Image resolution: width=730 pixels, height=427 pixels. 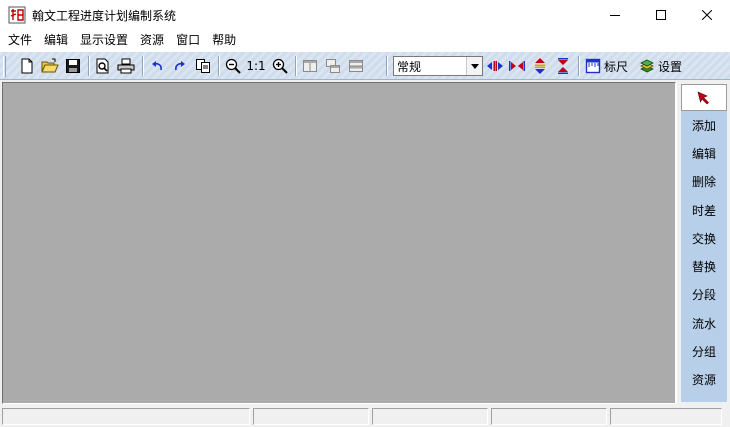 I want to click on shrink-horizontal-icon, so click(x=517, y=66).